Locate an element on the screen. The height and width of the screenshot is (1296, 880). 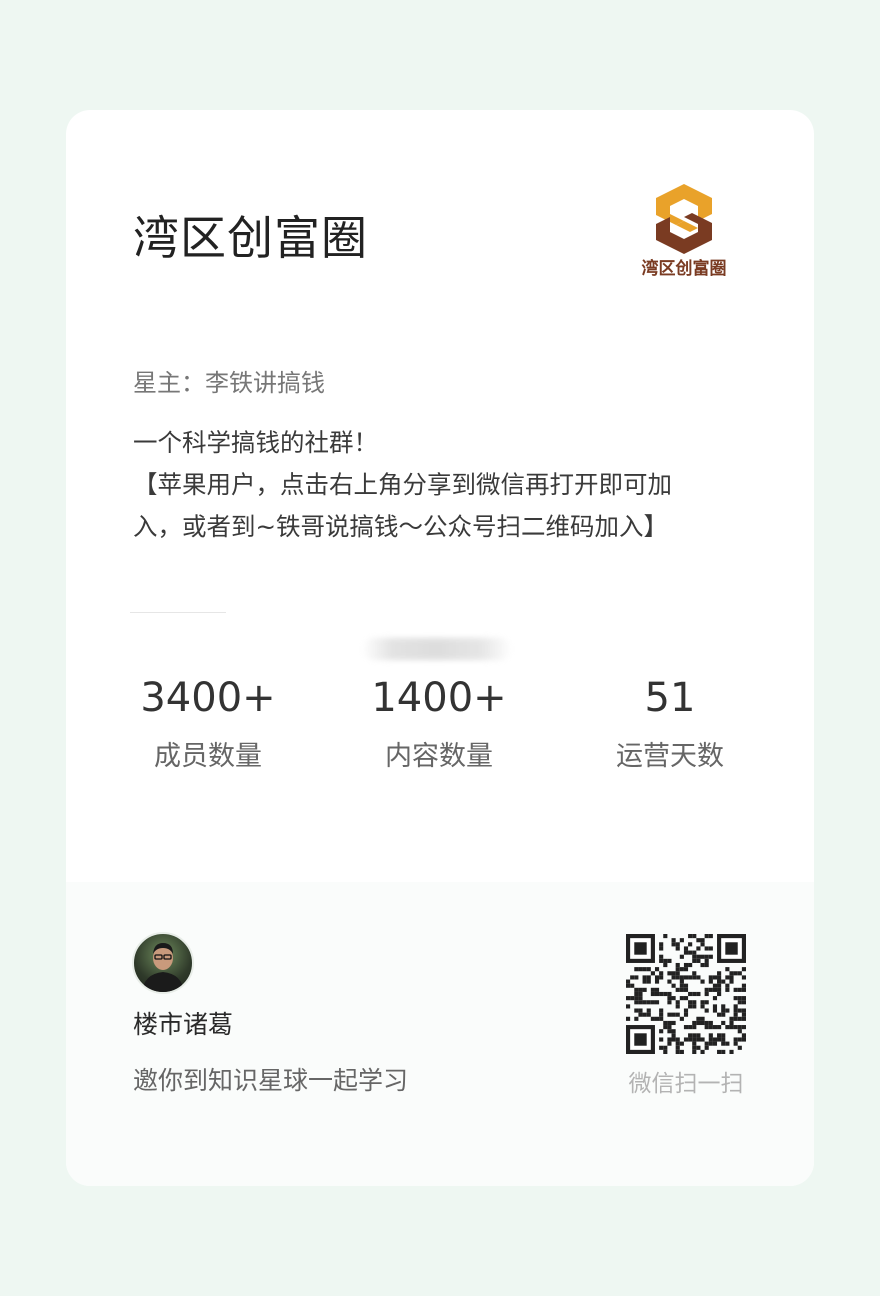
stat-days: 51 运营天数 is located at coordinates (670, 723).